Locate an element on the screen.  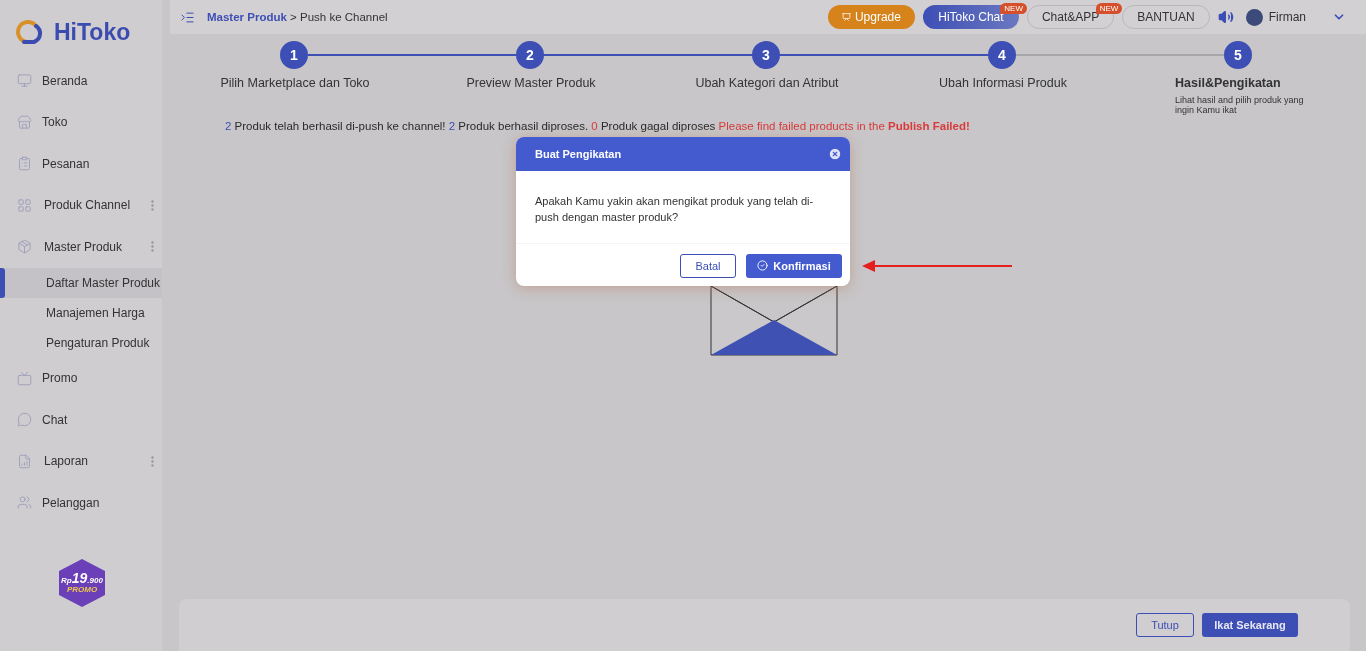
nav-subitem: Manajemen Harga is located at coordinates (81, 312).